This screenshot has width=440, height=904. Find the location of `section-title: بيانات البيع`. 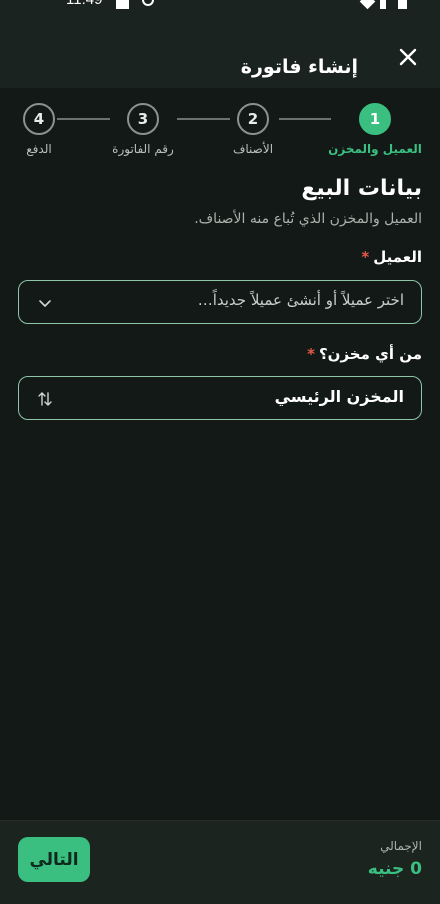

section-title: بيانات البيع is located at coordinates (361, 188).